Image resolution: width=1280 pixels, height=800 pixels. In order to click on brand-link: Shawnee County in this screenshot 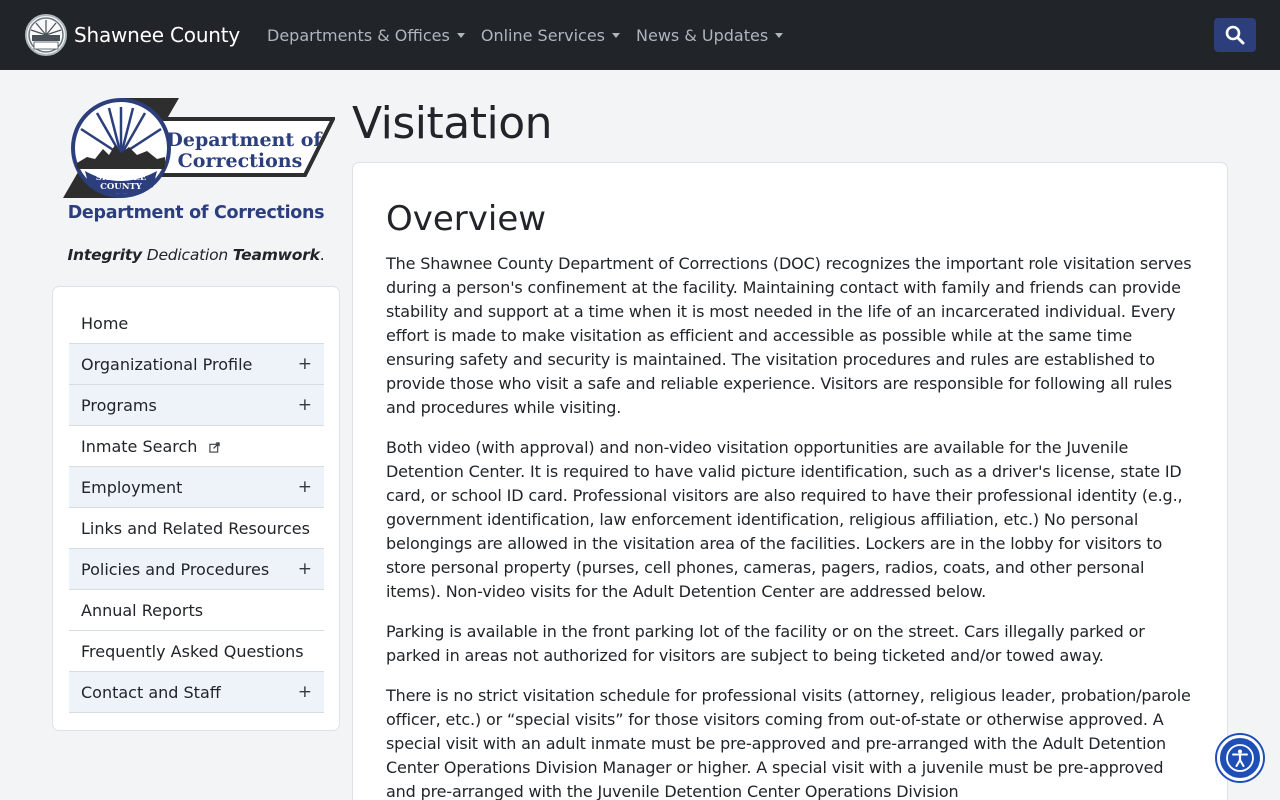, I will do `click(132, 35)`.